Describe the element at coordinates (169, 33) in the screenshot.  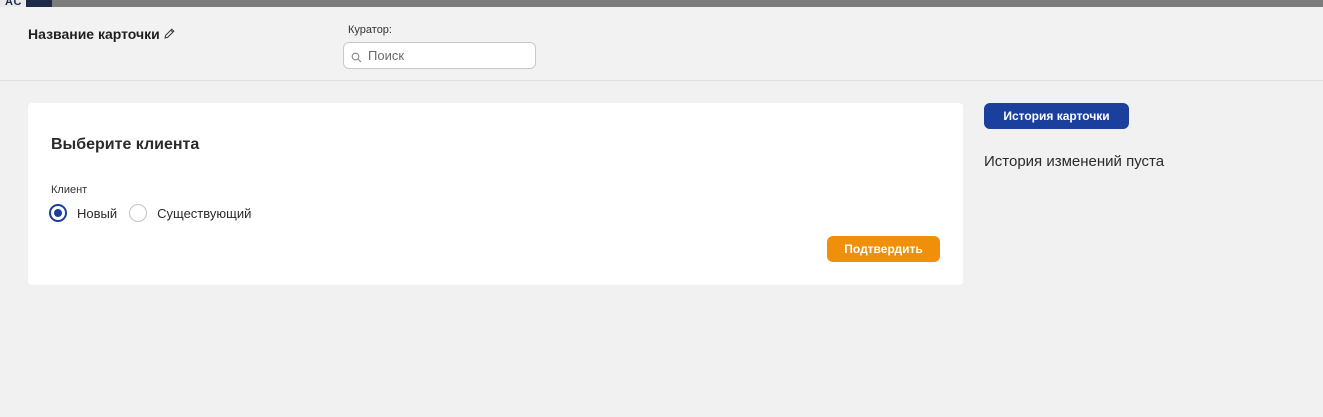
I see `pencil-icon` at that location.